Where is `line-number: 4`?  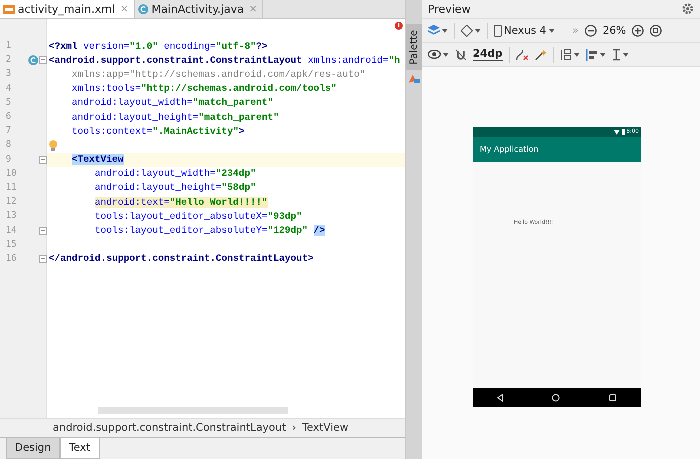 line-number: 4 is located at coordinates (8, 89).